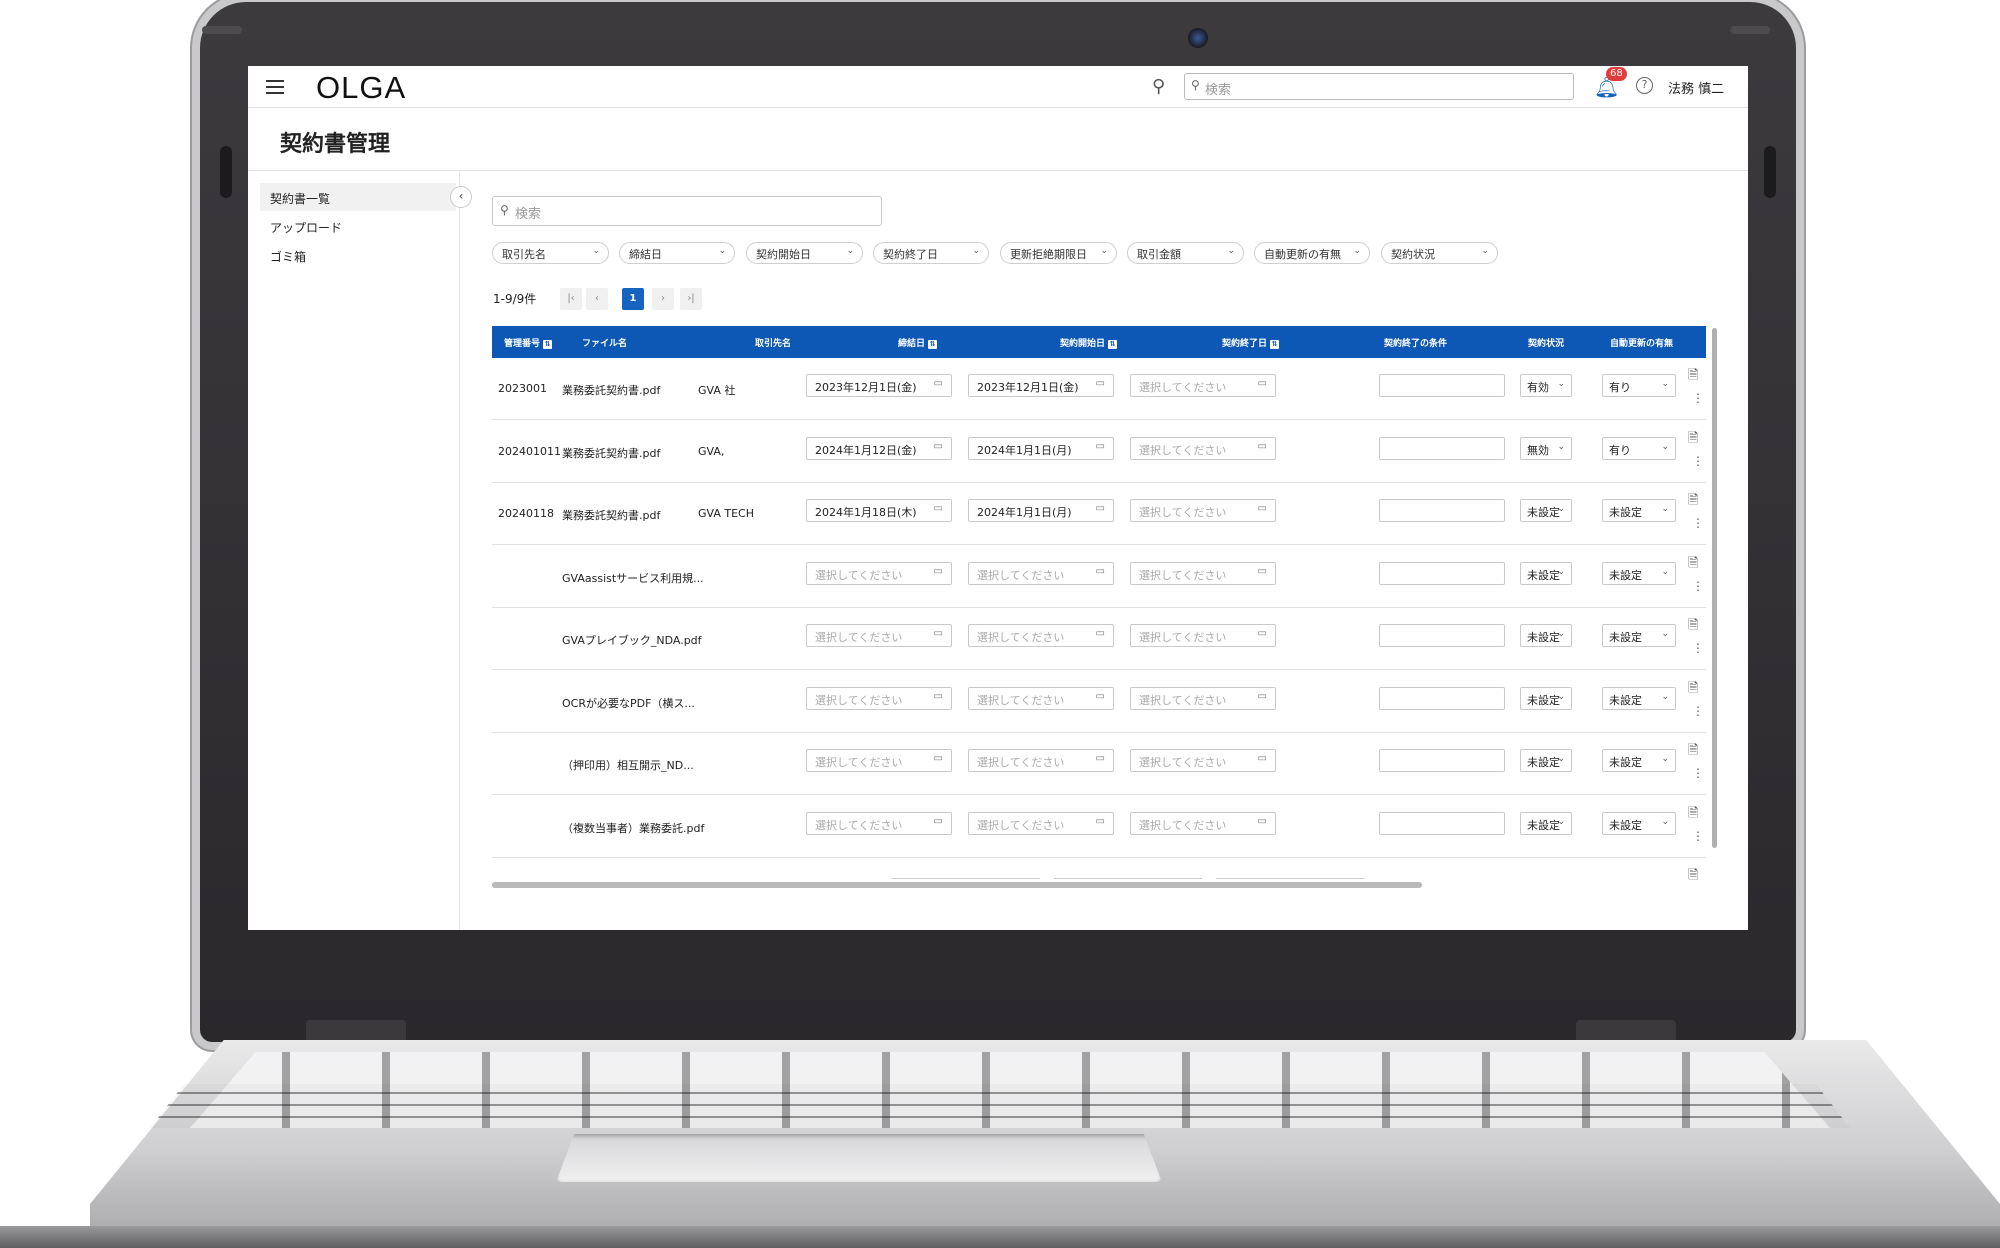 The height and width of the screenshot is (1248, 2000). I want to click on next-page-button: ›, so click(663, 299).